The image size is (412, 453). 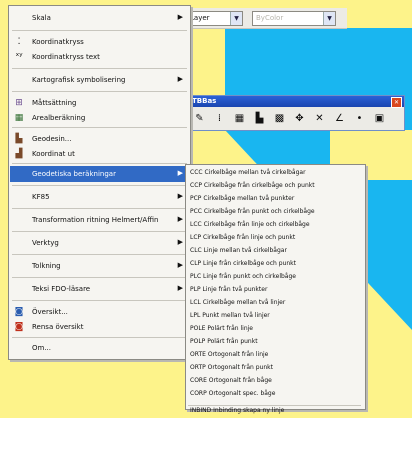 I want to click on cross-points-icon: ⁚, so click(x=19, y=42).